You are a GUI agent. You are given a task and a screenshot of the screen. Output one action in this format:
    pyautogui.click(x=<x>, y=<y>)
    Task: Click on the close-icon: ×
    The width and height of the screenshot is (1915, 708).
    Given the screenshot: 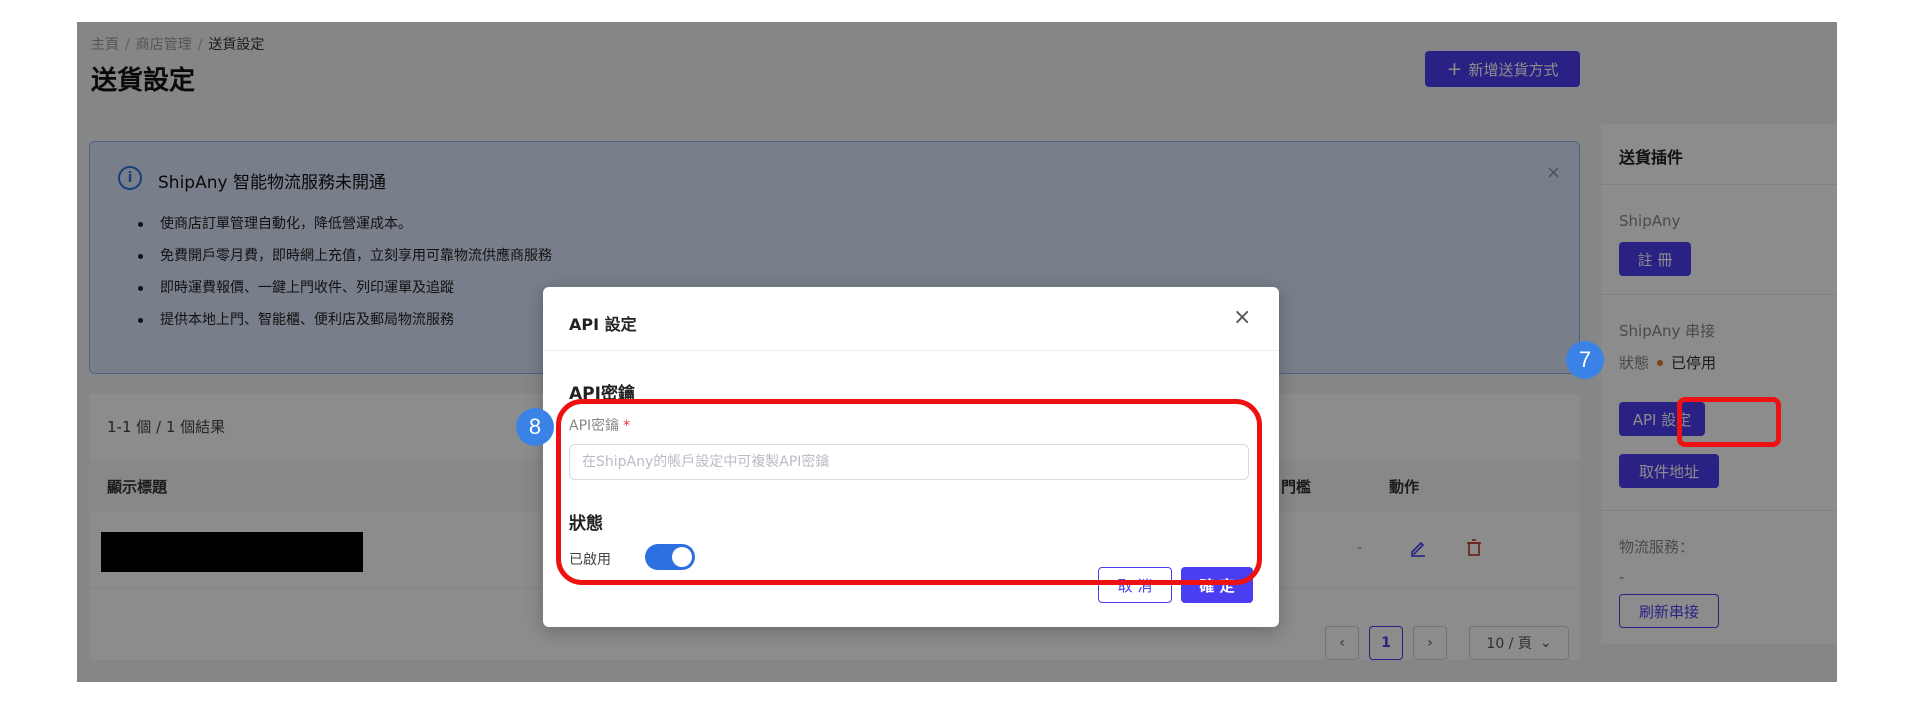 What is the action you would take?
    pyautogui.click(x=1242, y=317)
    